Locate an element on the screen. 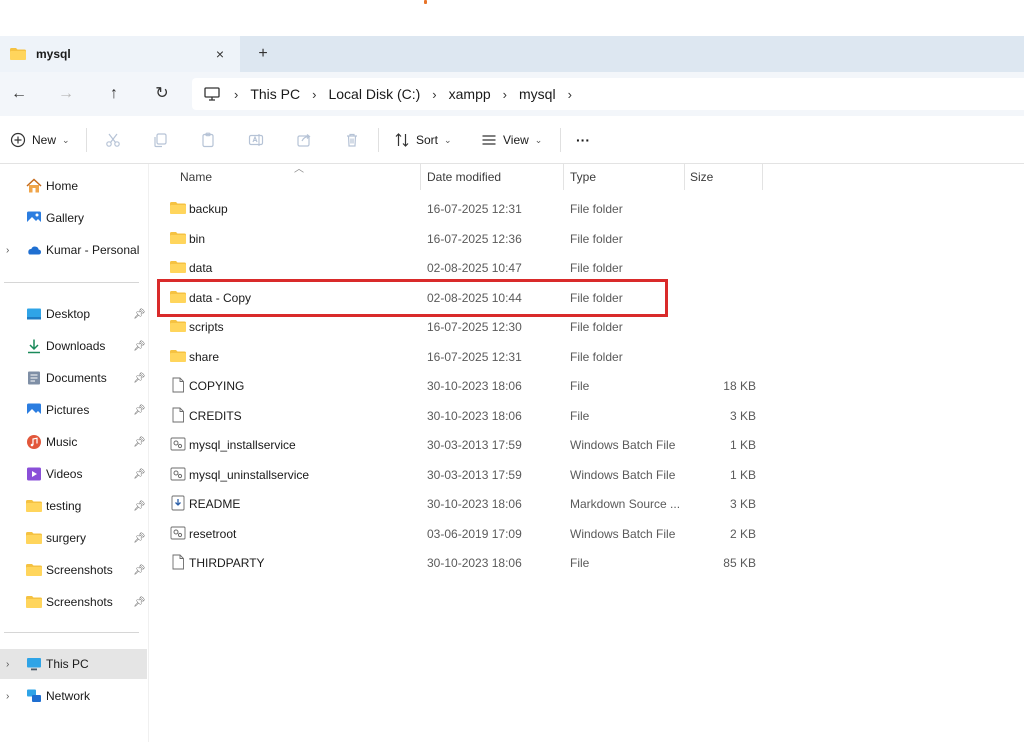  sort-button: Sort ⌄ is located at coordinates (423, 140).